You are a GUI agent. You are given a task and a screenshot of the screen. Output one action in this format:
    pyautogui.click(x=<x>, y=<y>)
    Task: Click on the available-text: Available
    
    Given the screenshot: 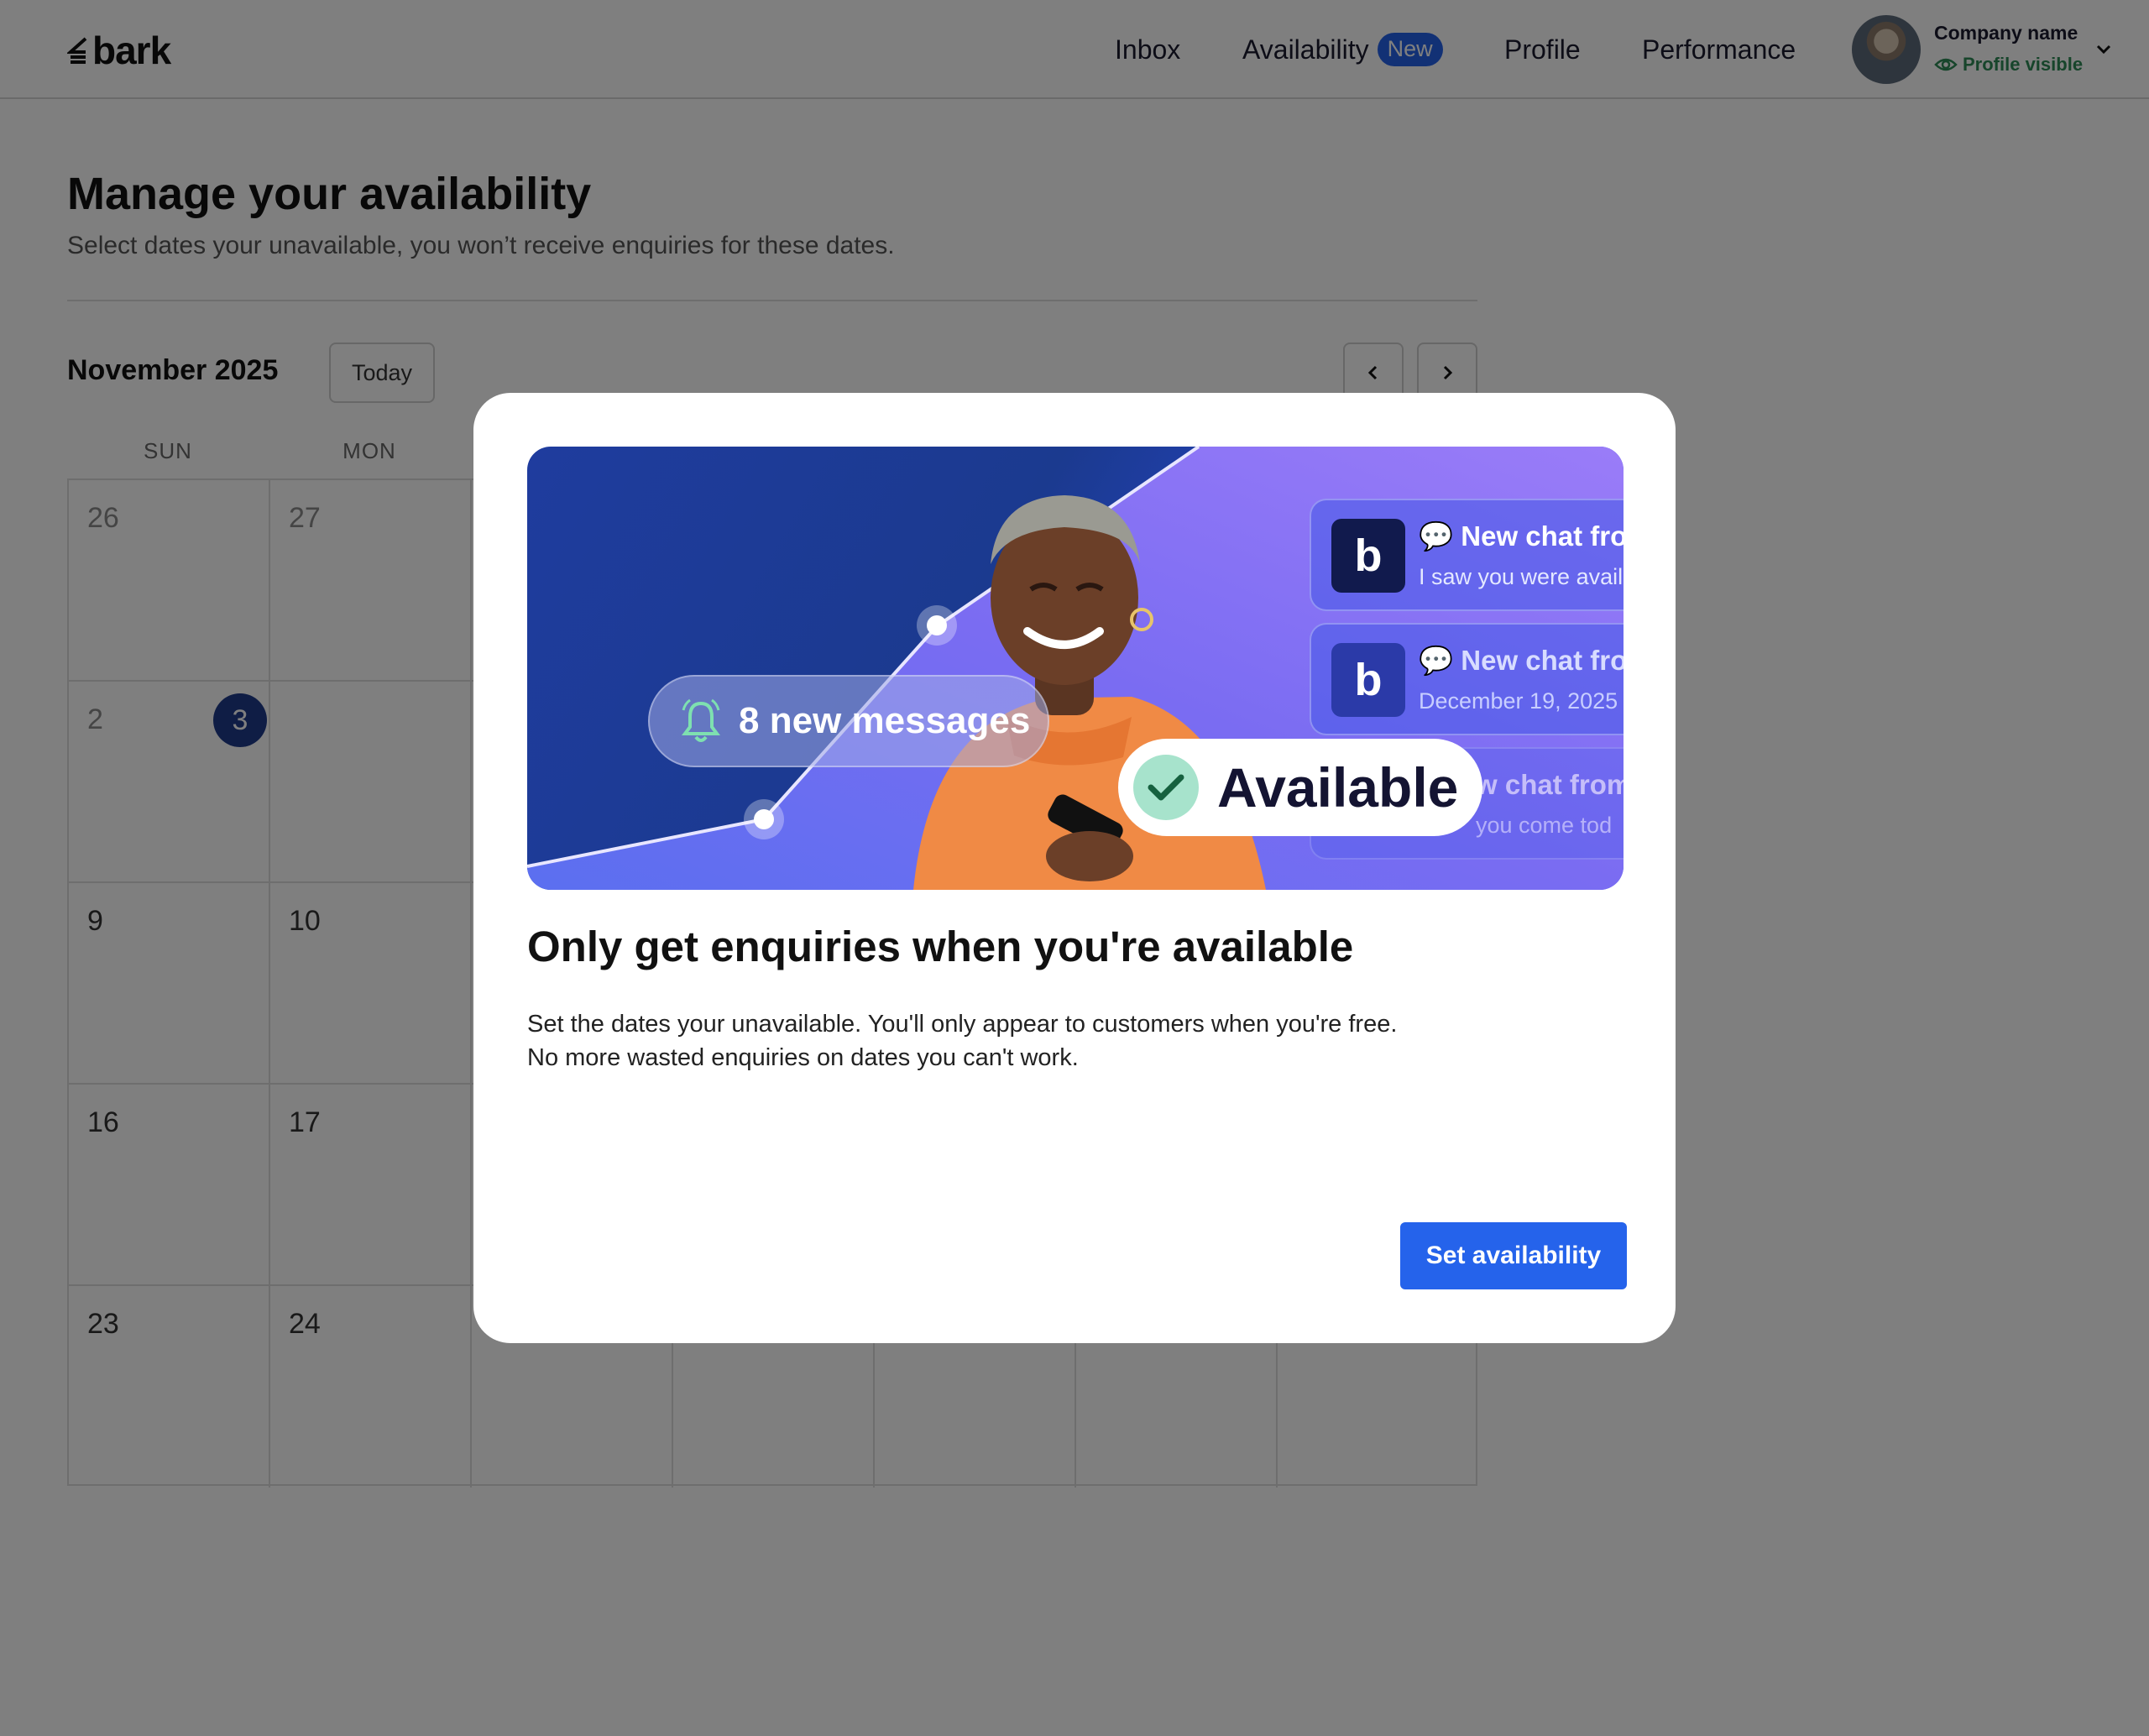 What is the action you would take?
    pyautogui.click(x=1338, y=787)
    